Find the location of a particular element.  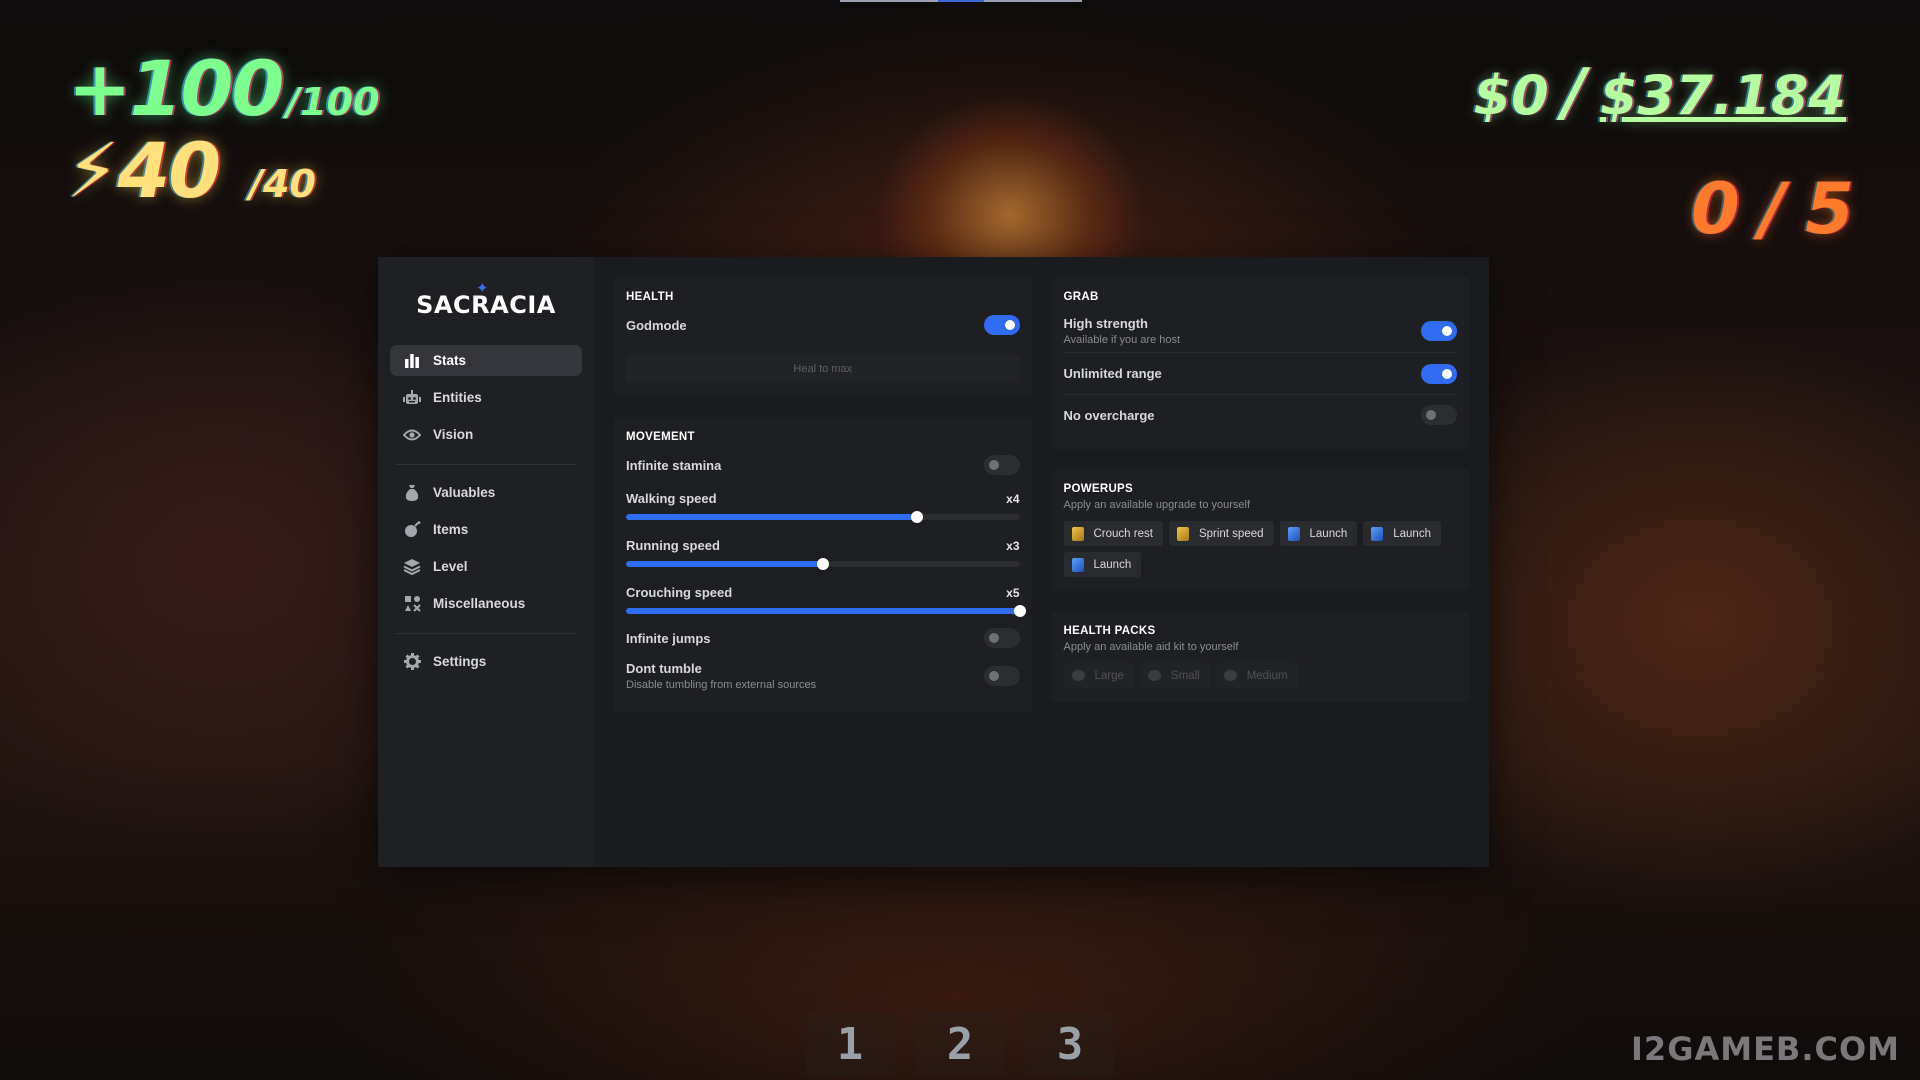

health-pack-medium-button: Medium is located at coordinates (1256, 675).